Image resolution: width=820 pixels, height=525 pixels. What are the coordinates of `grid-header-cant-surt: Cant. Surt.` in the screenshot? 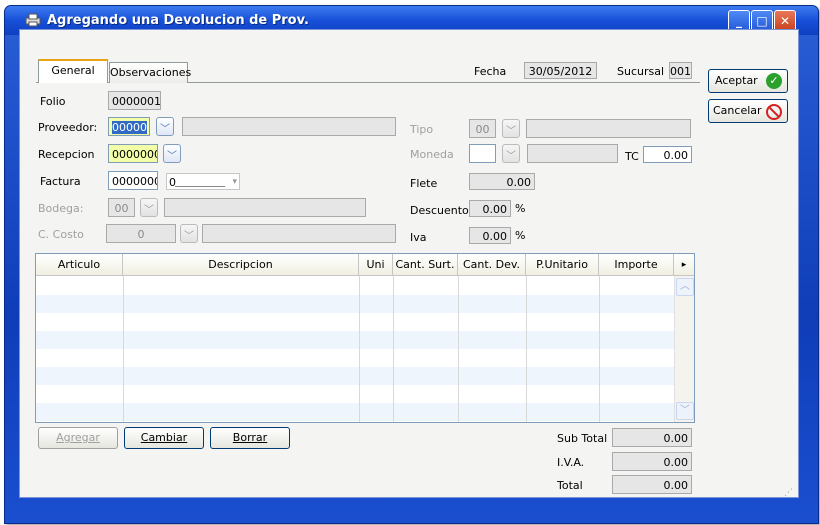 It's located at (425, 265).